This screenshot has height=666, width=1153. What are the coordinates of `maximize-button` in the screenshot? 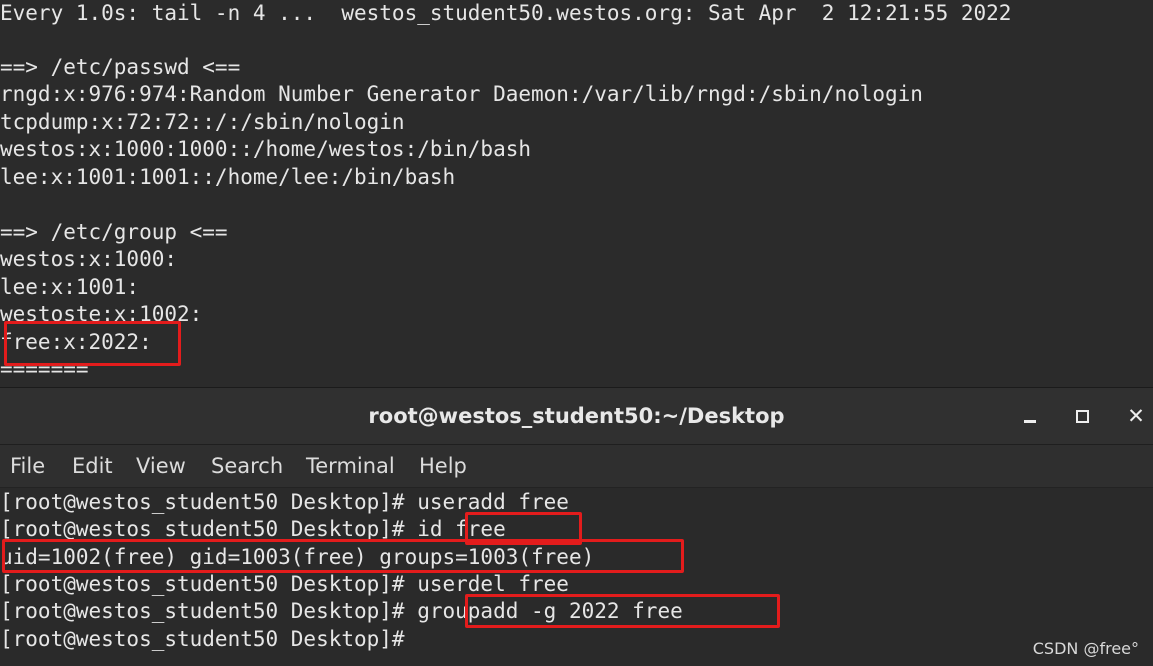 It's located at (1082, 416).